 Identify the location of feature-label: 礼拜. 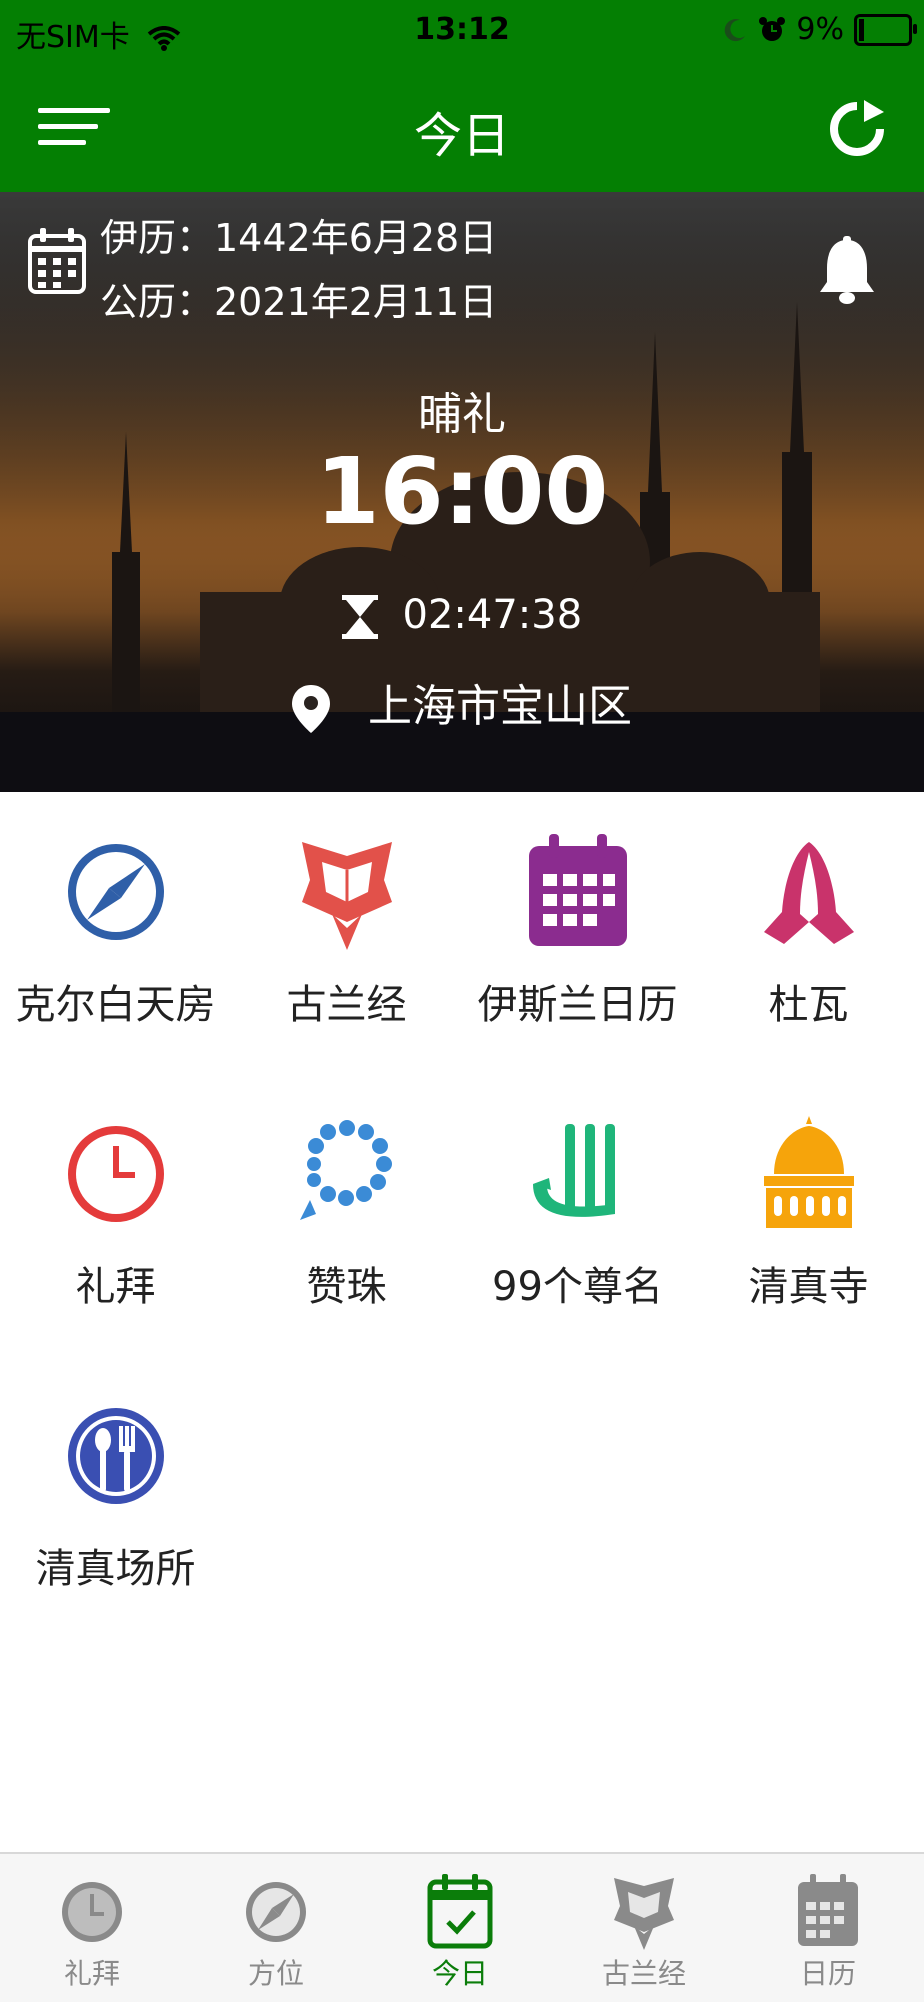
(115, 1287).